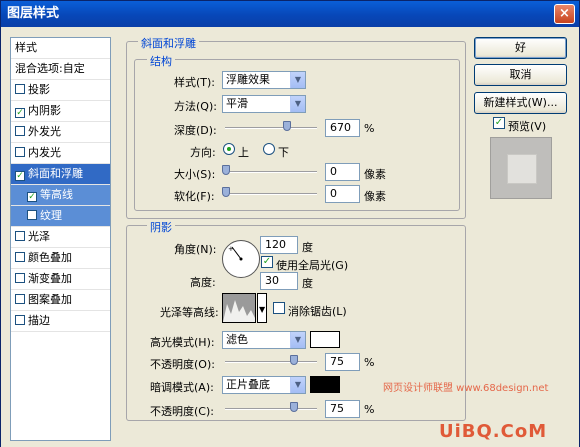 The height and width of the screenshot is (447, 580). I want to click on size-unit: 像素, so click(375, 174).